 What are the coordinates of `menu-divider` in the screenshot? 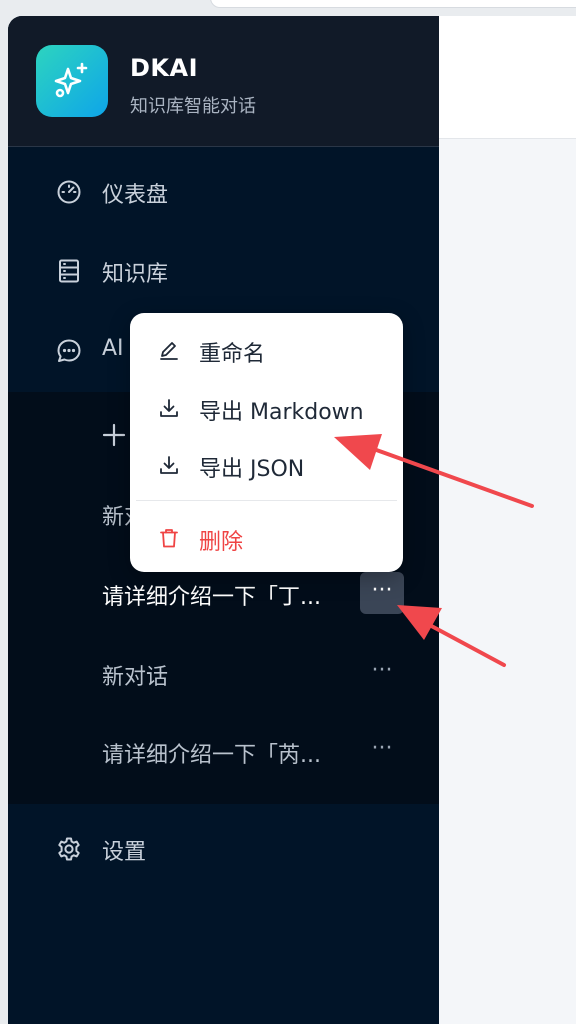 It's located at (266, 500).